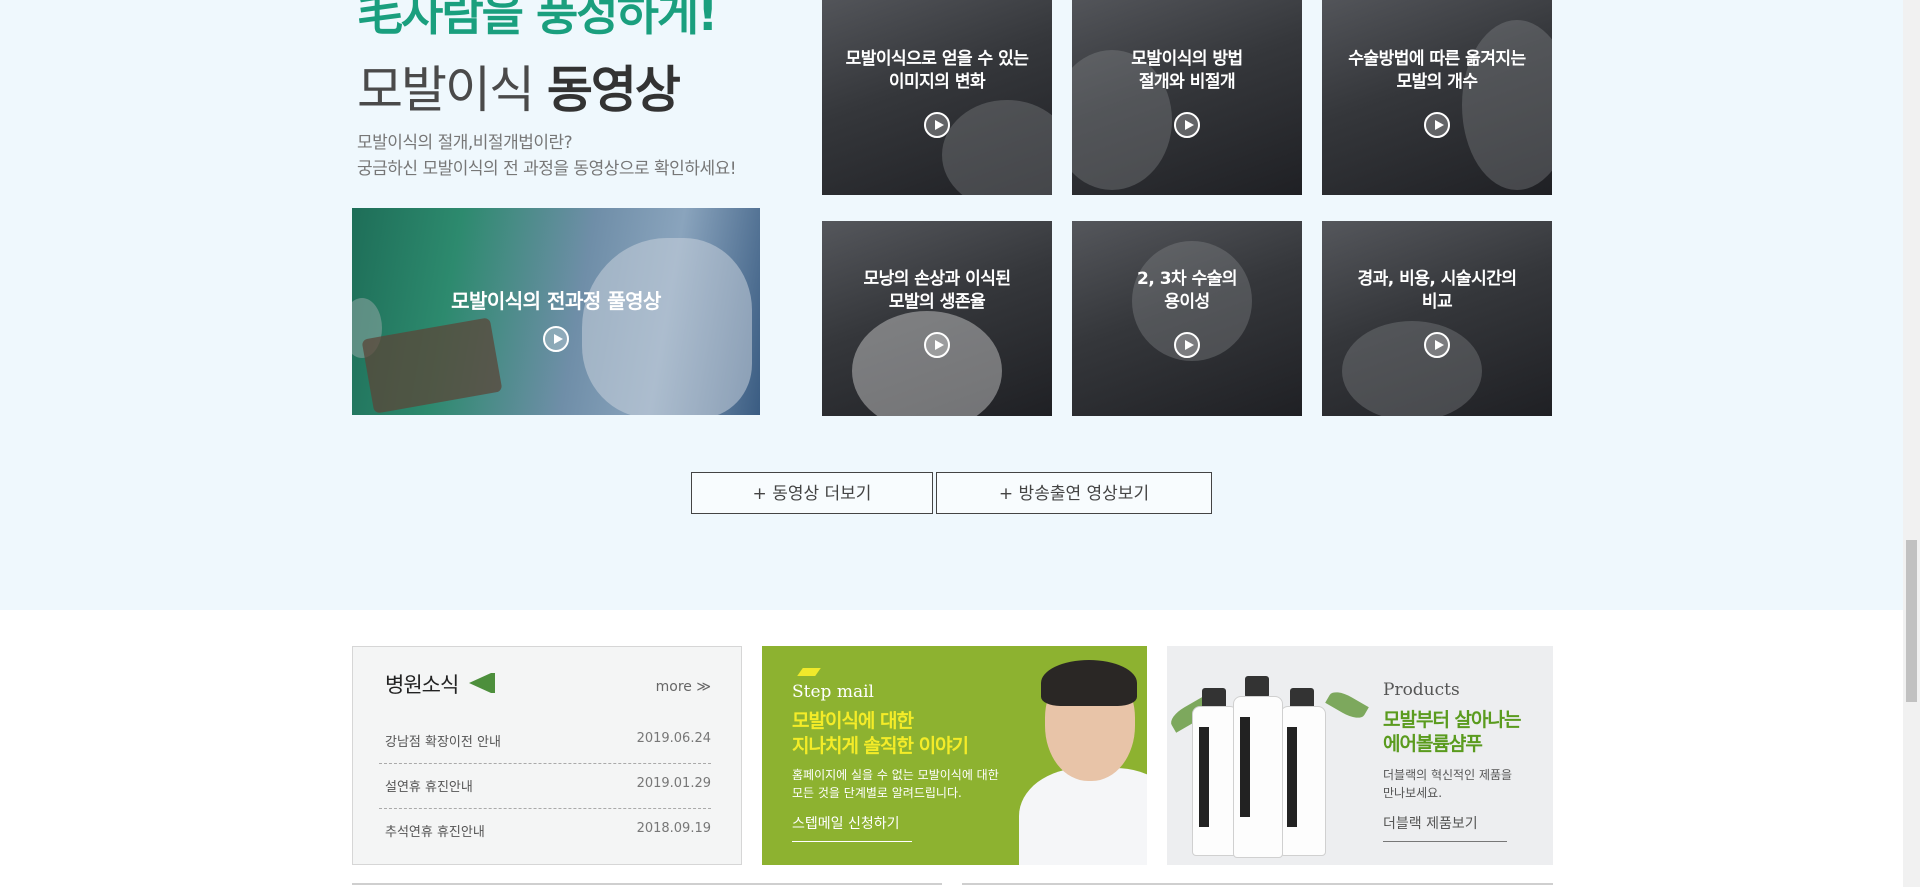  What do you see at coordinates (683, 687) in the screenshot?
I see `news-more-link: more ≫` at bounding box center [683, 687].